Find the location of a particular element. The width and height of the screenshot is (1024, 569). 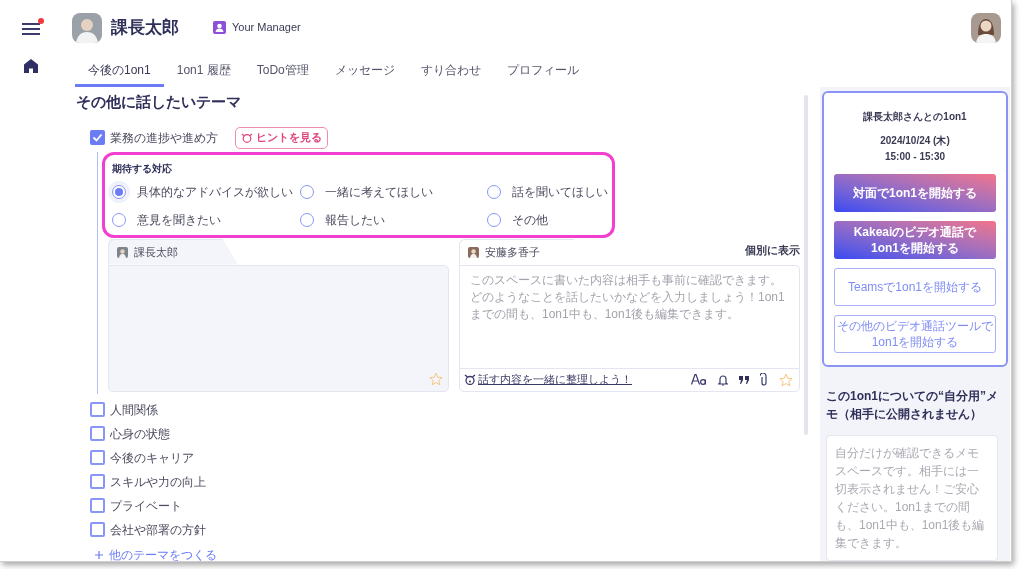

check-icon is located at coordinates (97, 137).